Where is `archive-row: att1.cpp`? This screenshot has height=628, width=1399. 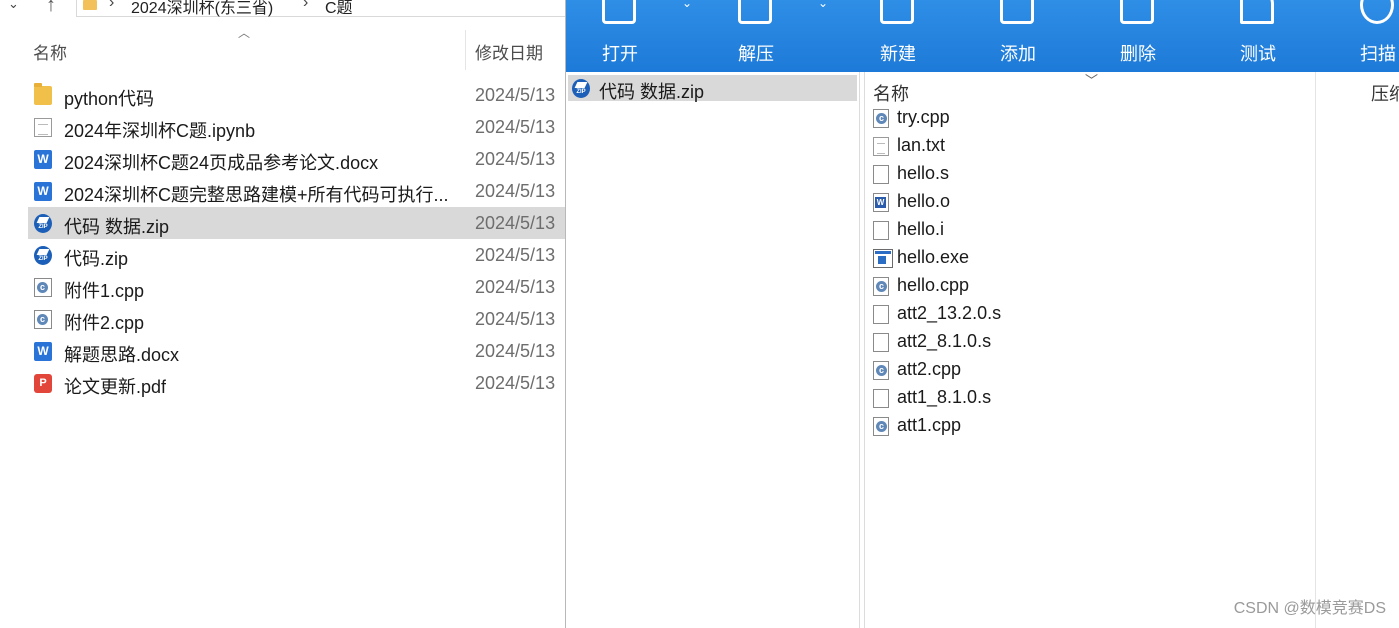
archive-row: att1.cpp is located at coordinates (1091, 427).